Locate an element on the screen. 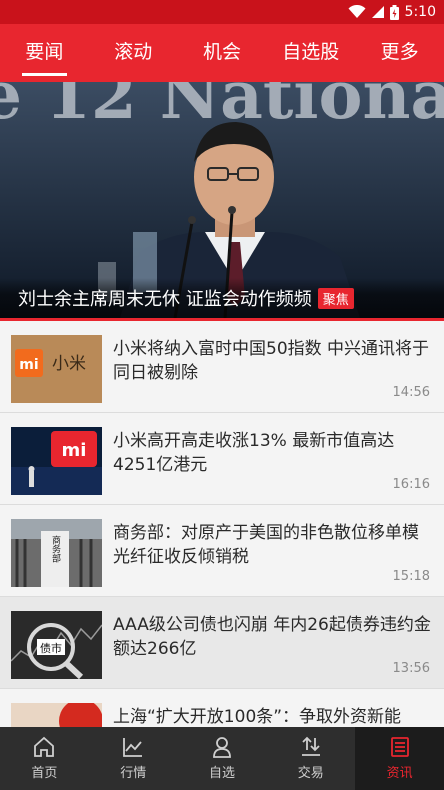 The height and width of the screenshot is (790, 444). news-item: 商务部 商务部：对原产于美国的非色散位移单模光纤征收反倾销税 15:18 is located at coordinates (222, 551).